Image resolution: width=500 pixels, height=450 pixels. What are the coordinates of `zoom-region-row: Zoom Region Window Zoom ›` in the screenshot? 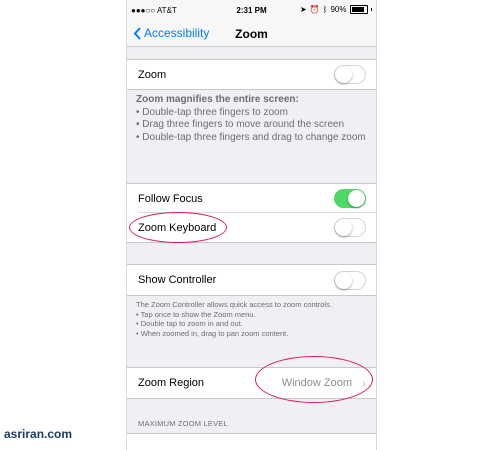 It's located at (251, 383).